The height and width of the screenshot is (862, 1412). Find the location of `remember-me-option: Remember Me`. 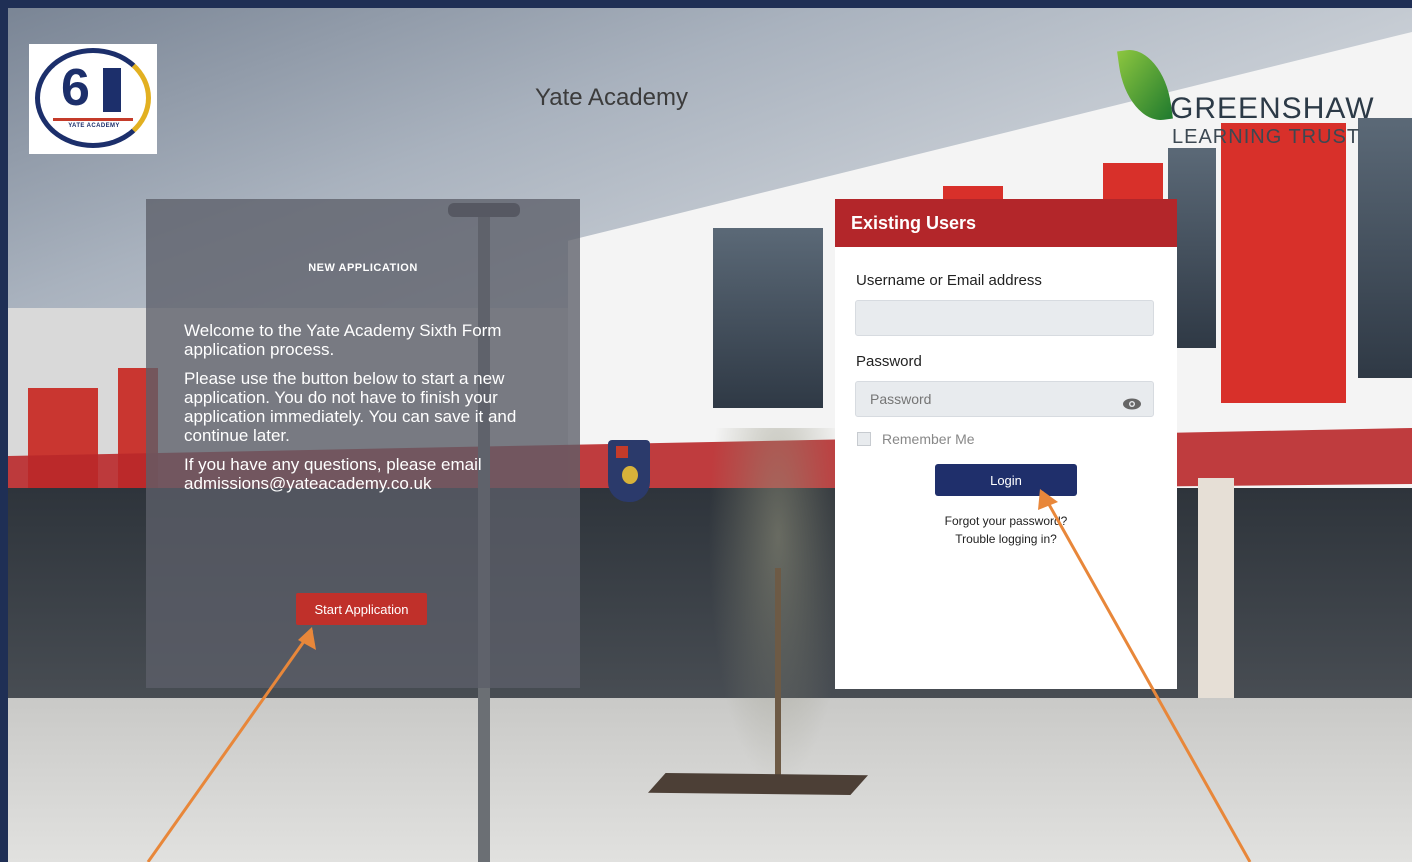

remember-me-option: Remember Me is located at coordinates (916, 439).